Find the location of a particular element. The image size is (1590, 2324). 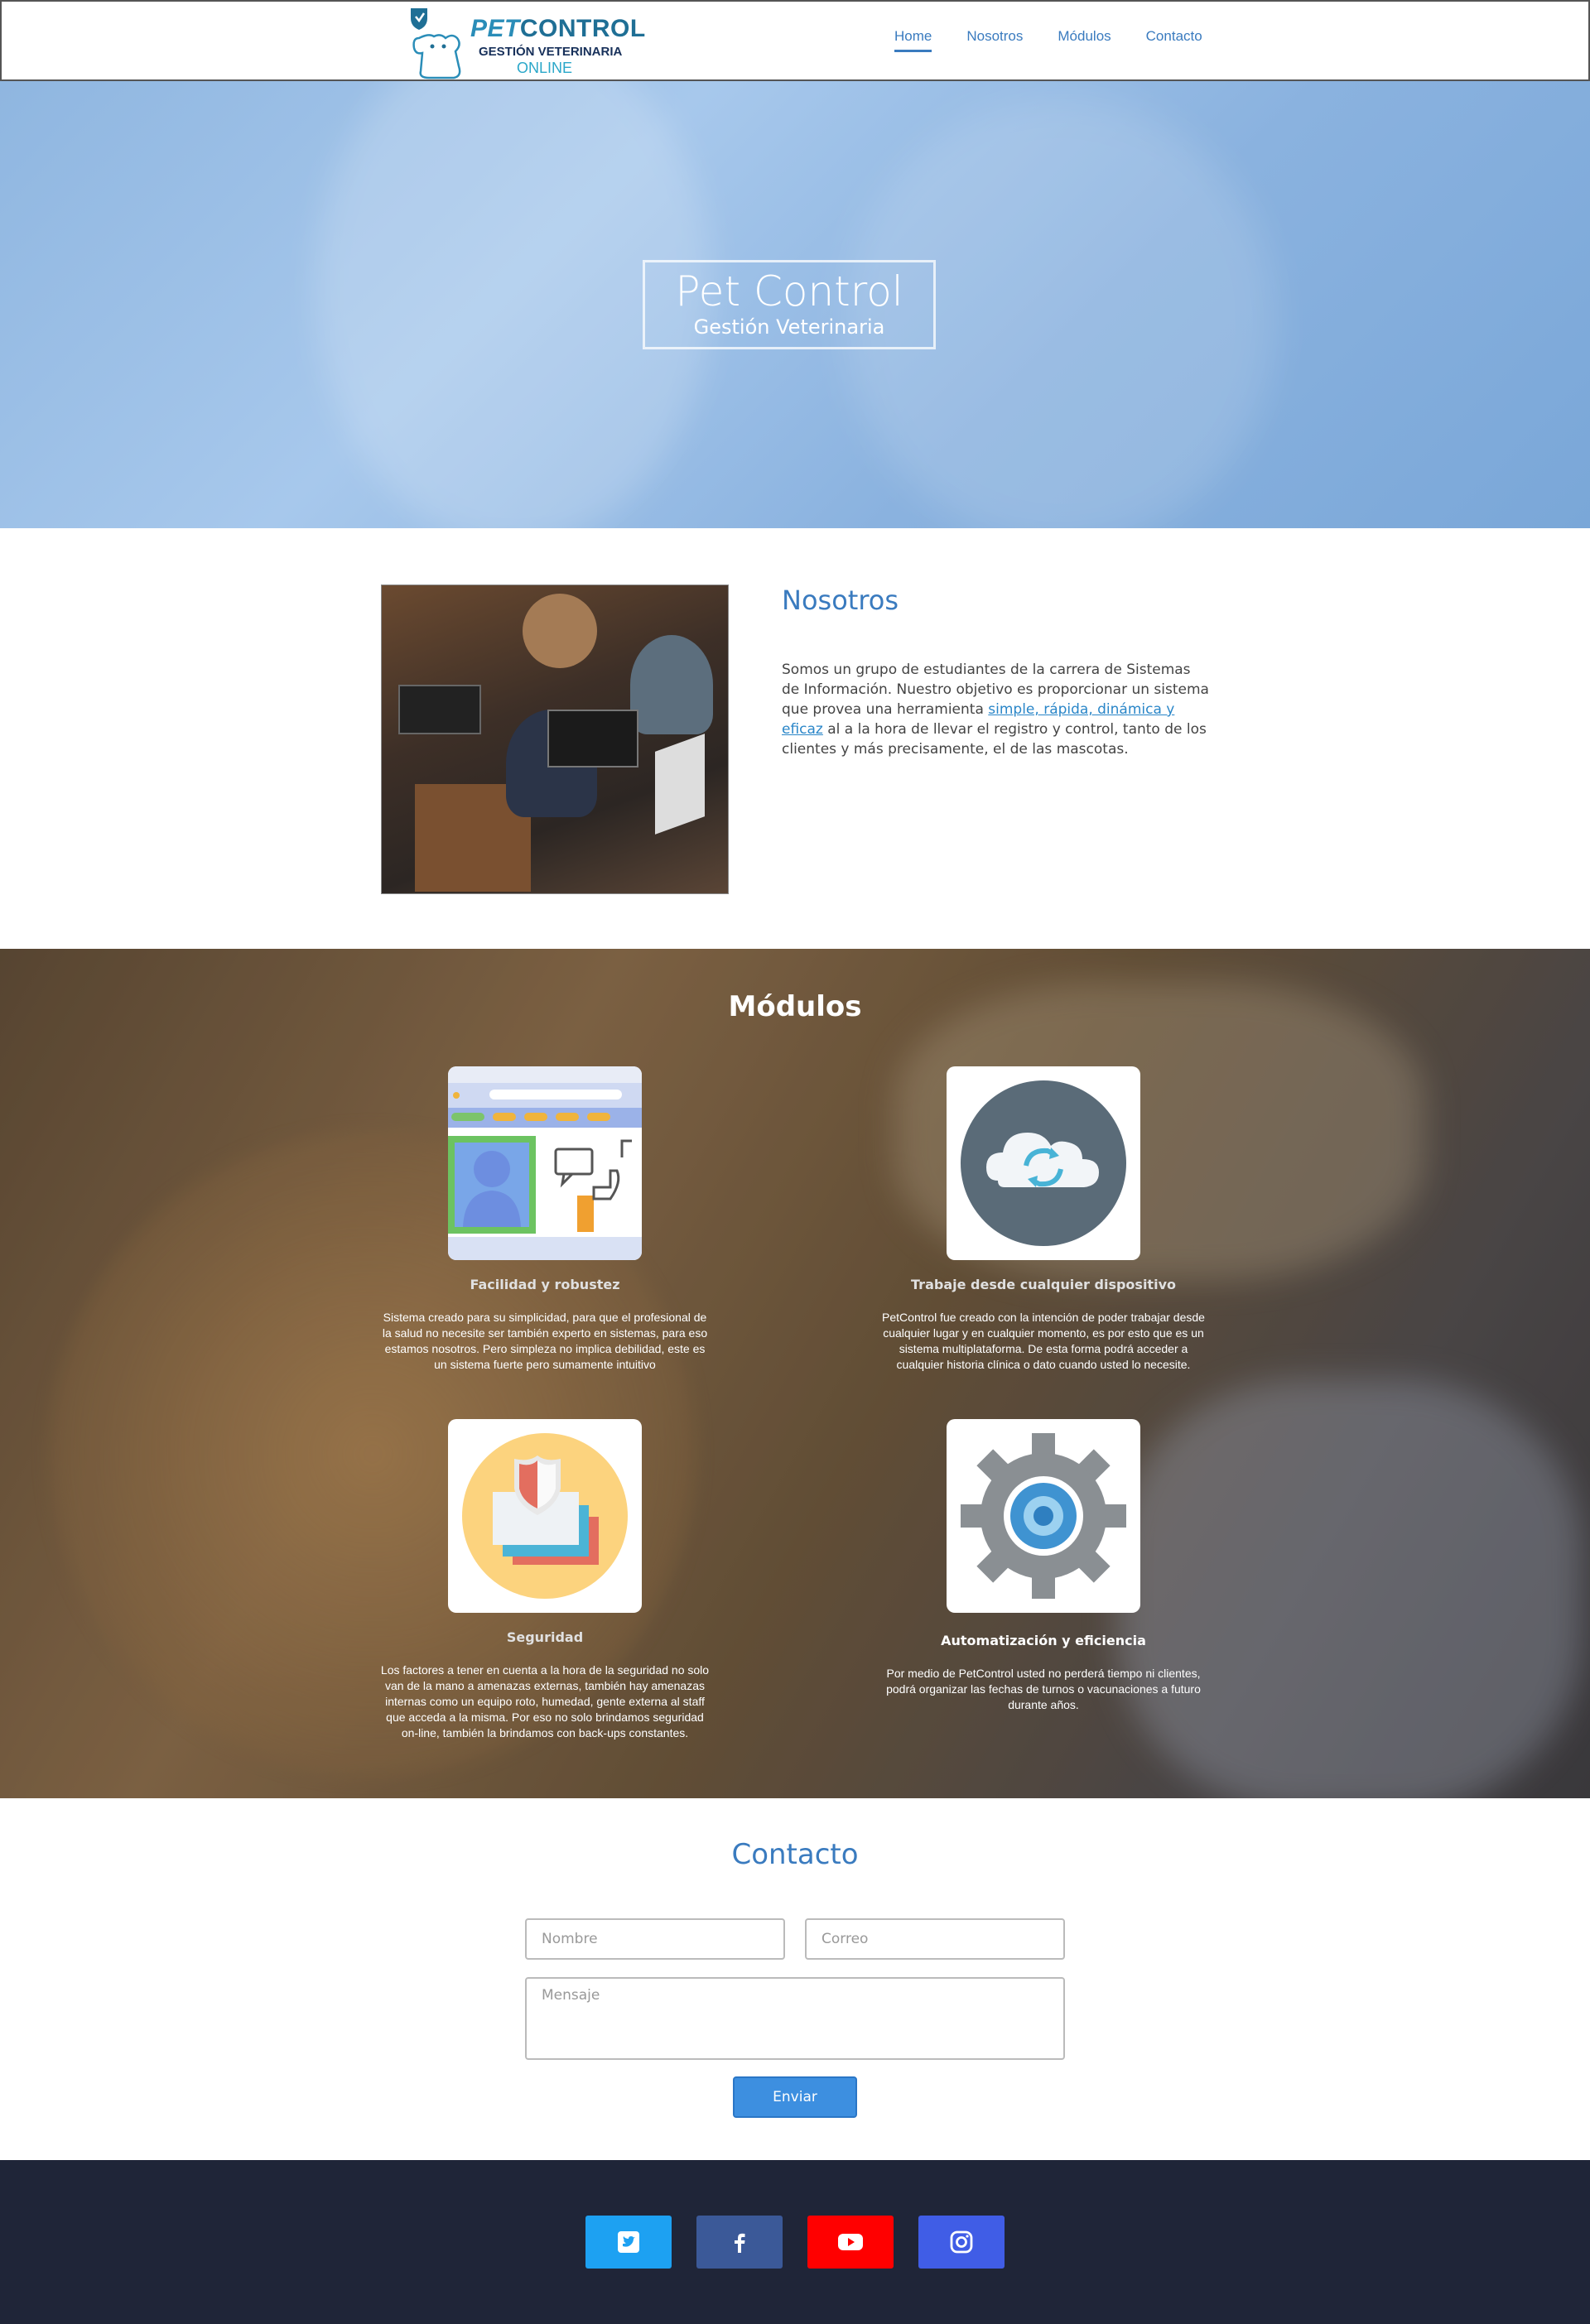

main-nav: Home Nosotros Módulos Contacto is located at coordinates (1065, 40).